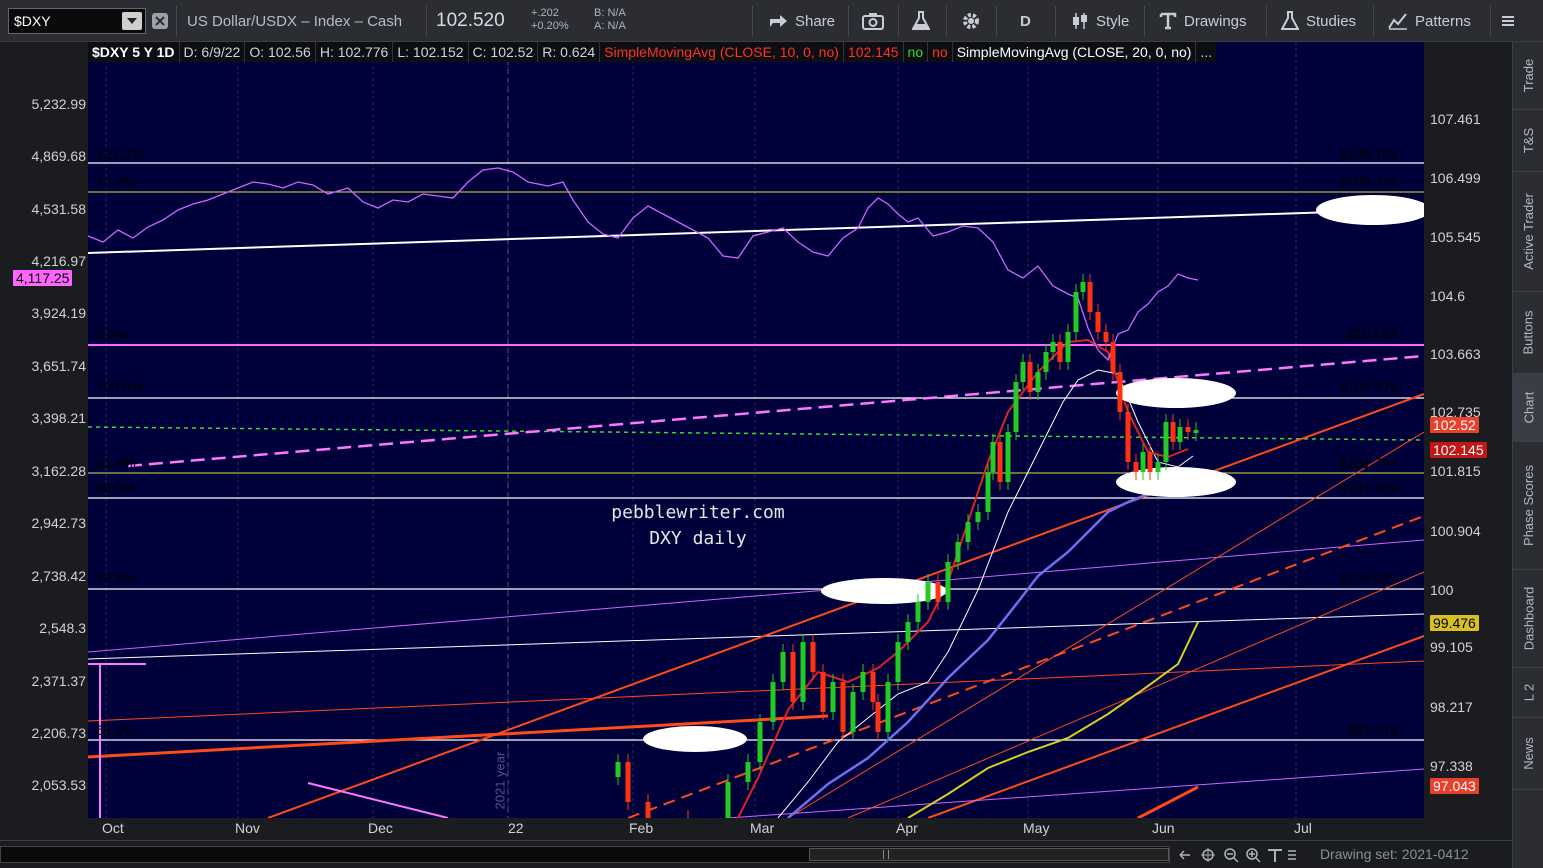 This screenshot has width=1543, height=868. What do you see at coordinates (1397, 21) in the screenshot?
I see `pattern-icon` at bounding box center [1397, 21].